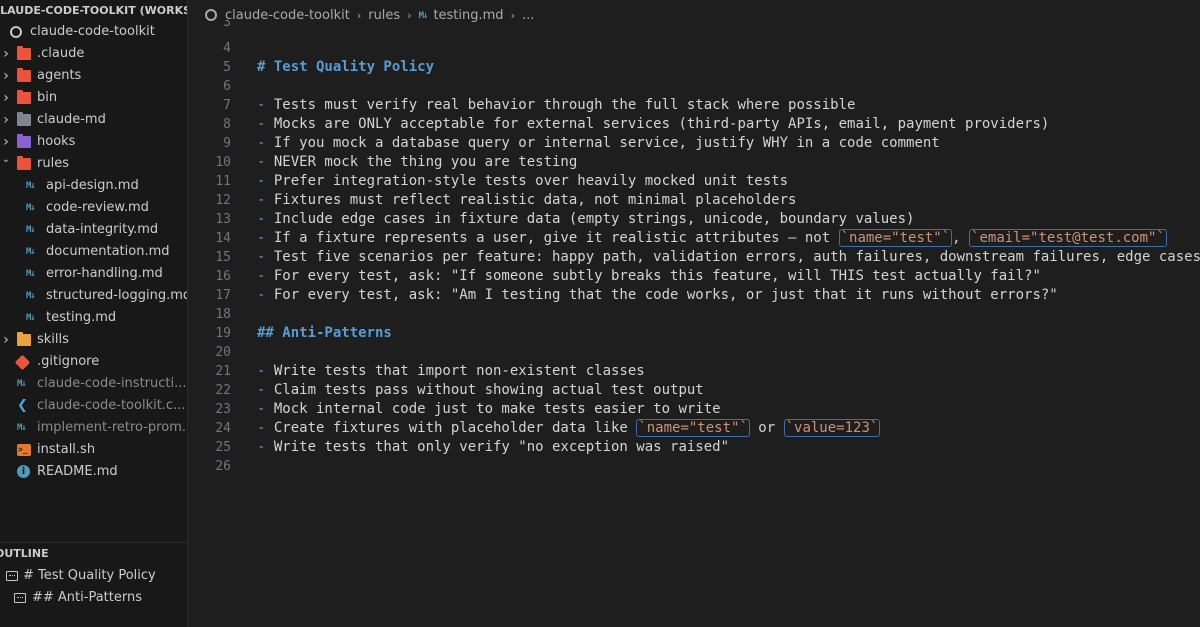 The width and height of the screenshot is (1200, 627). What do you see at coordinates (22, 362) in the screenshot?
I see `git-icon` at bounding box center [22, 362].